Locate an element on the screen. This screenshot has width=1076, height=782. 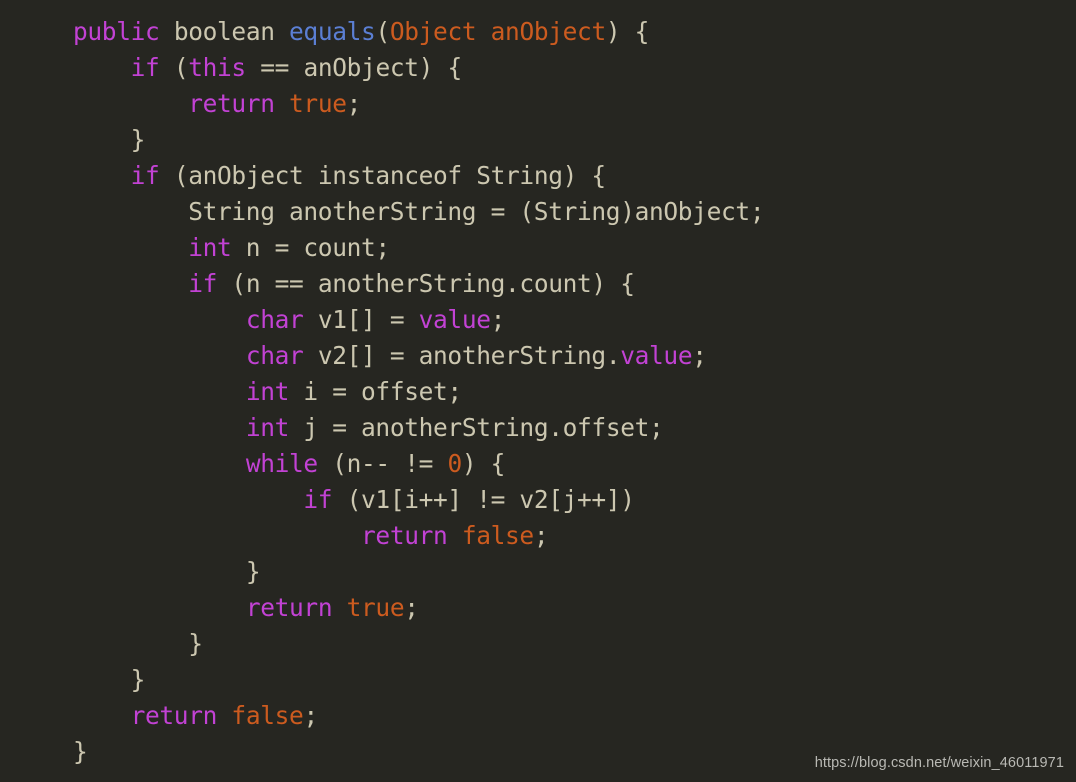
code-line: int i = offset; is located at coordinates (538, 392).